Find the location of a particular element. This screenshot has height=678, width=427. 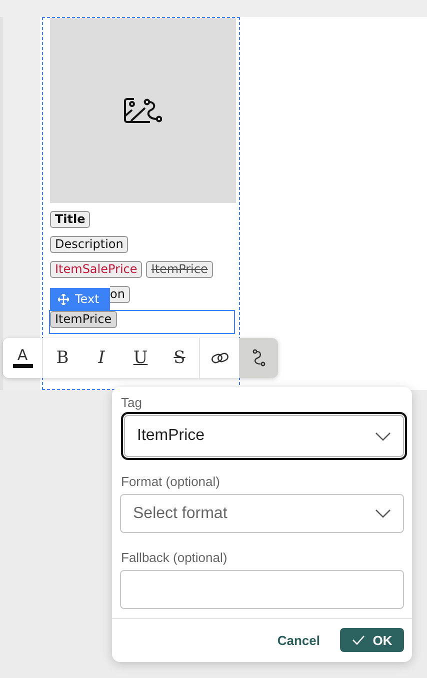

text-color-button: A is located at coordinates (22, 358).